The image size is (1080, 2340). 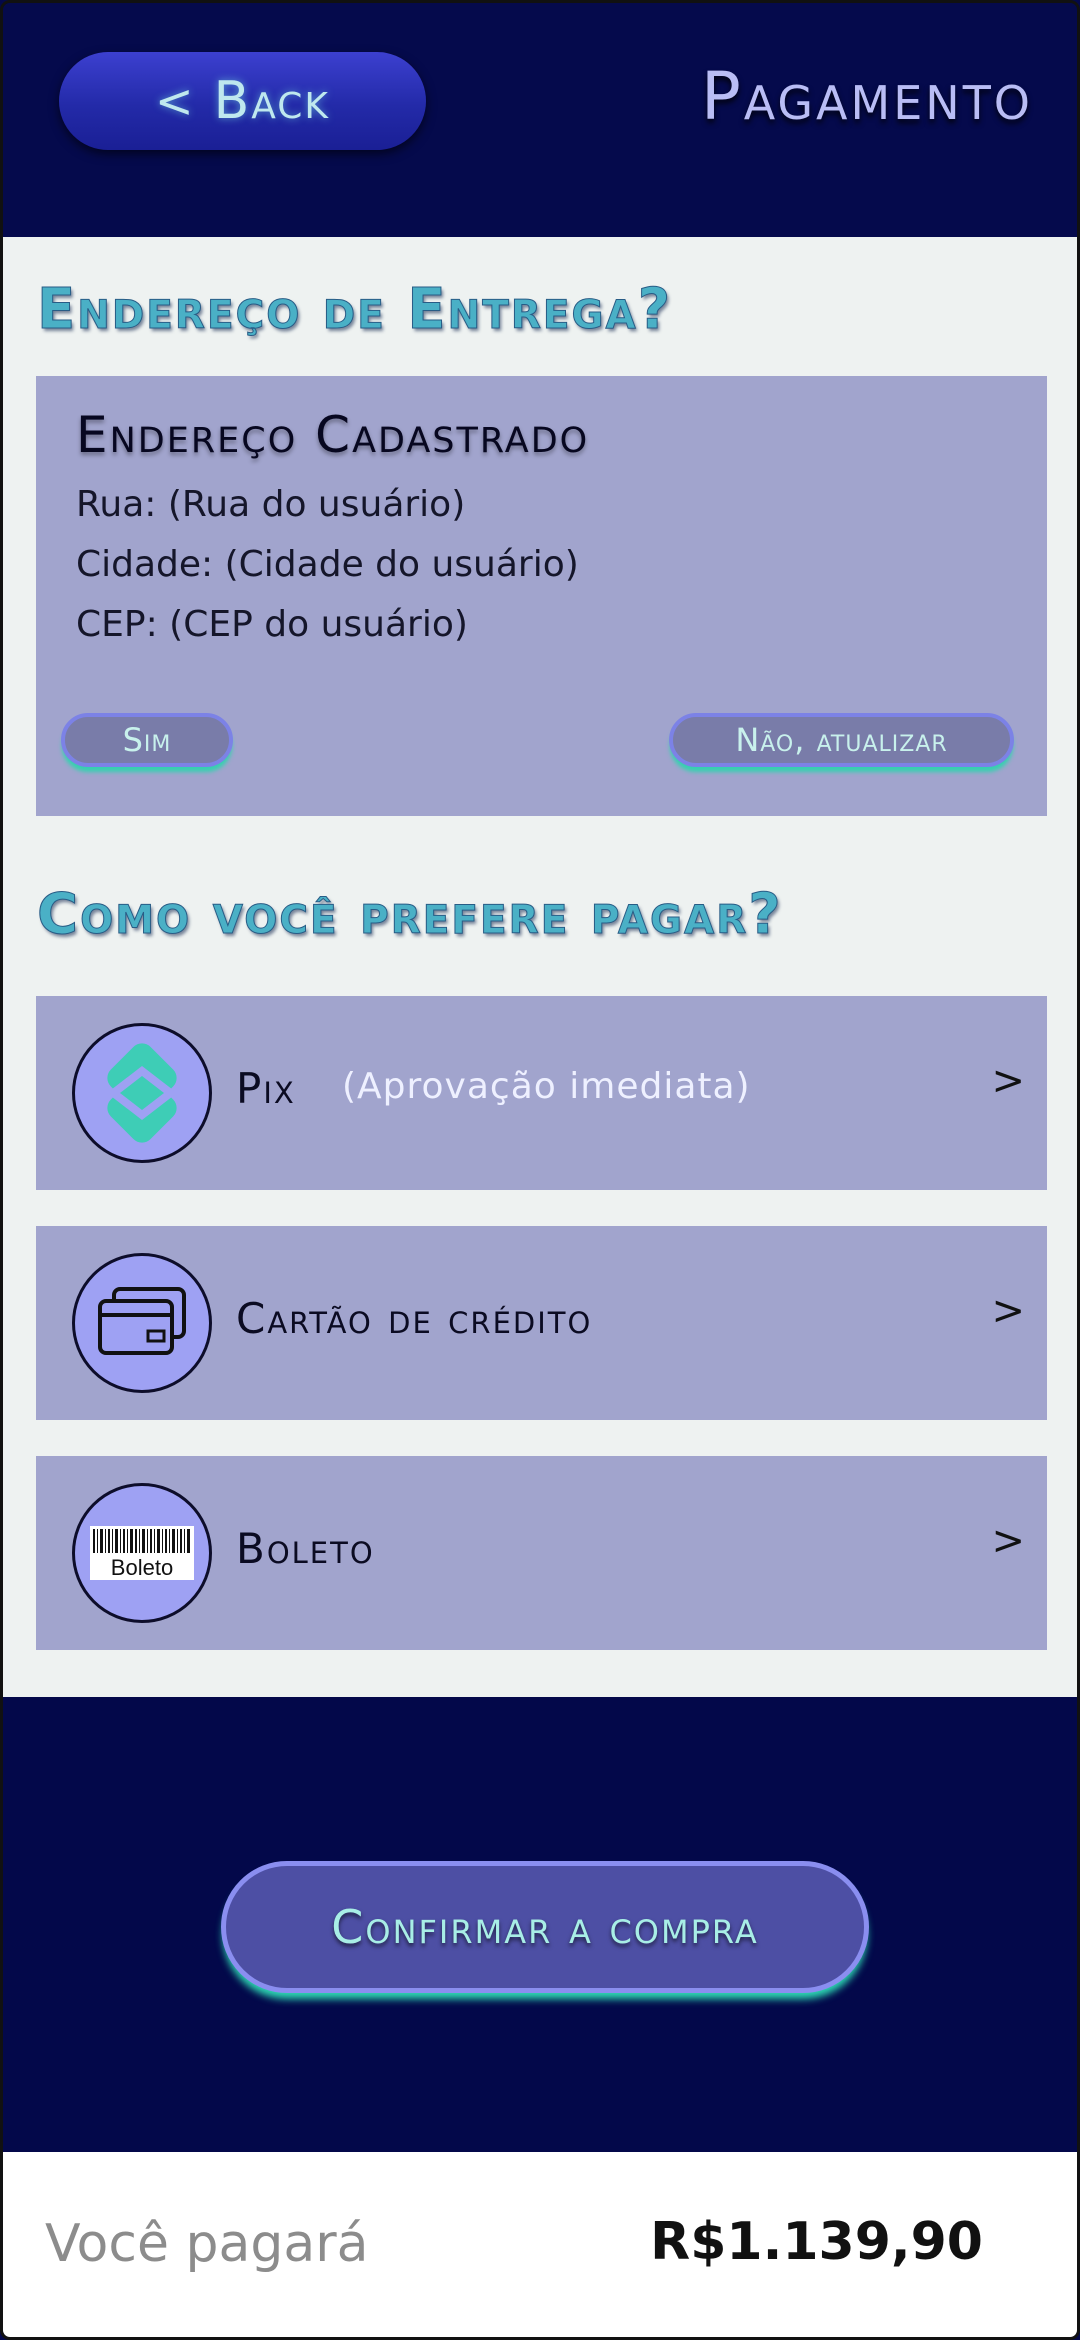 I want to click on pix-note: (Aprovação imediata), so click(x=546, y=1086).